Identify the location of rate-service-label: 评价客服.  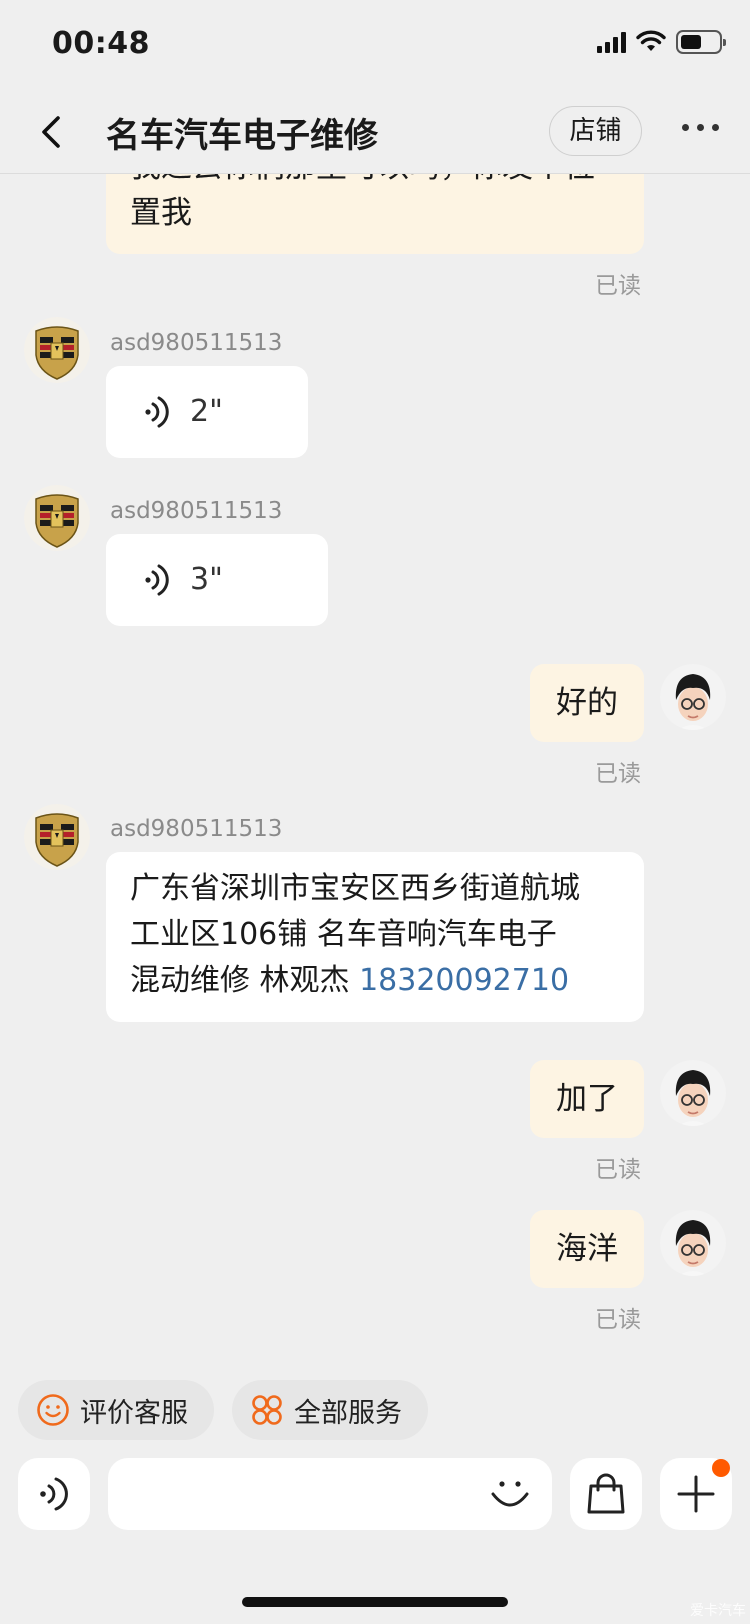
(134, 1413).